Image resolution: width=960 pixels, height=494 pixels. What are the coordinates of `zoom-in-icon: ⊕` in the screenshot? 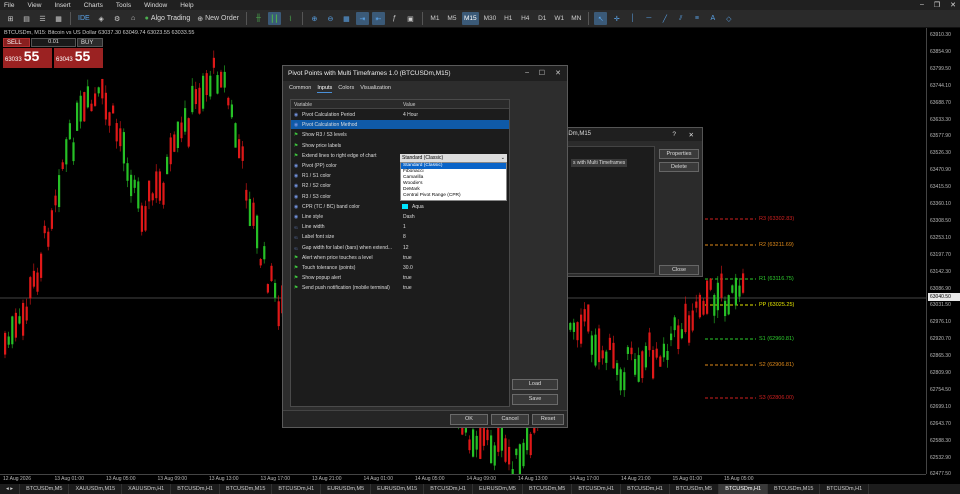 It's located at (314, 18).